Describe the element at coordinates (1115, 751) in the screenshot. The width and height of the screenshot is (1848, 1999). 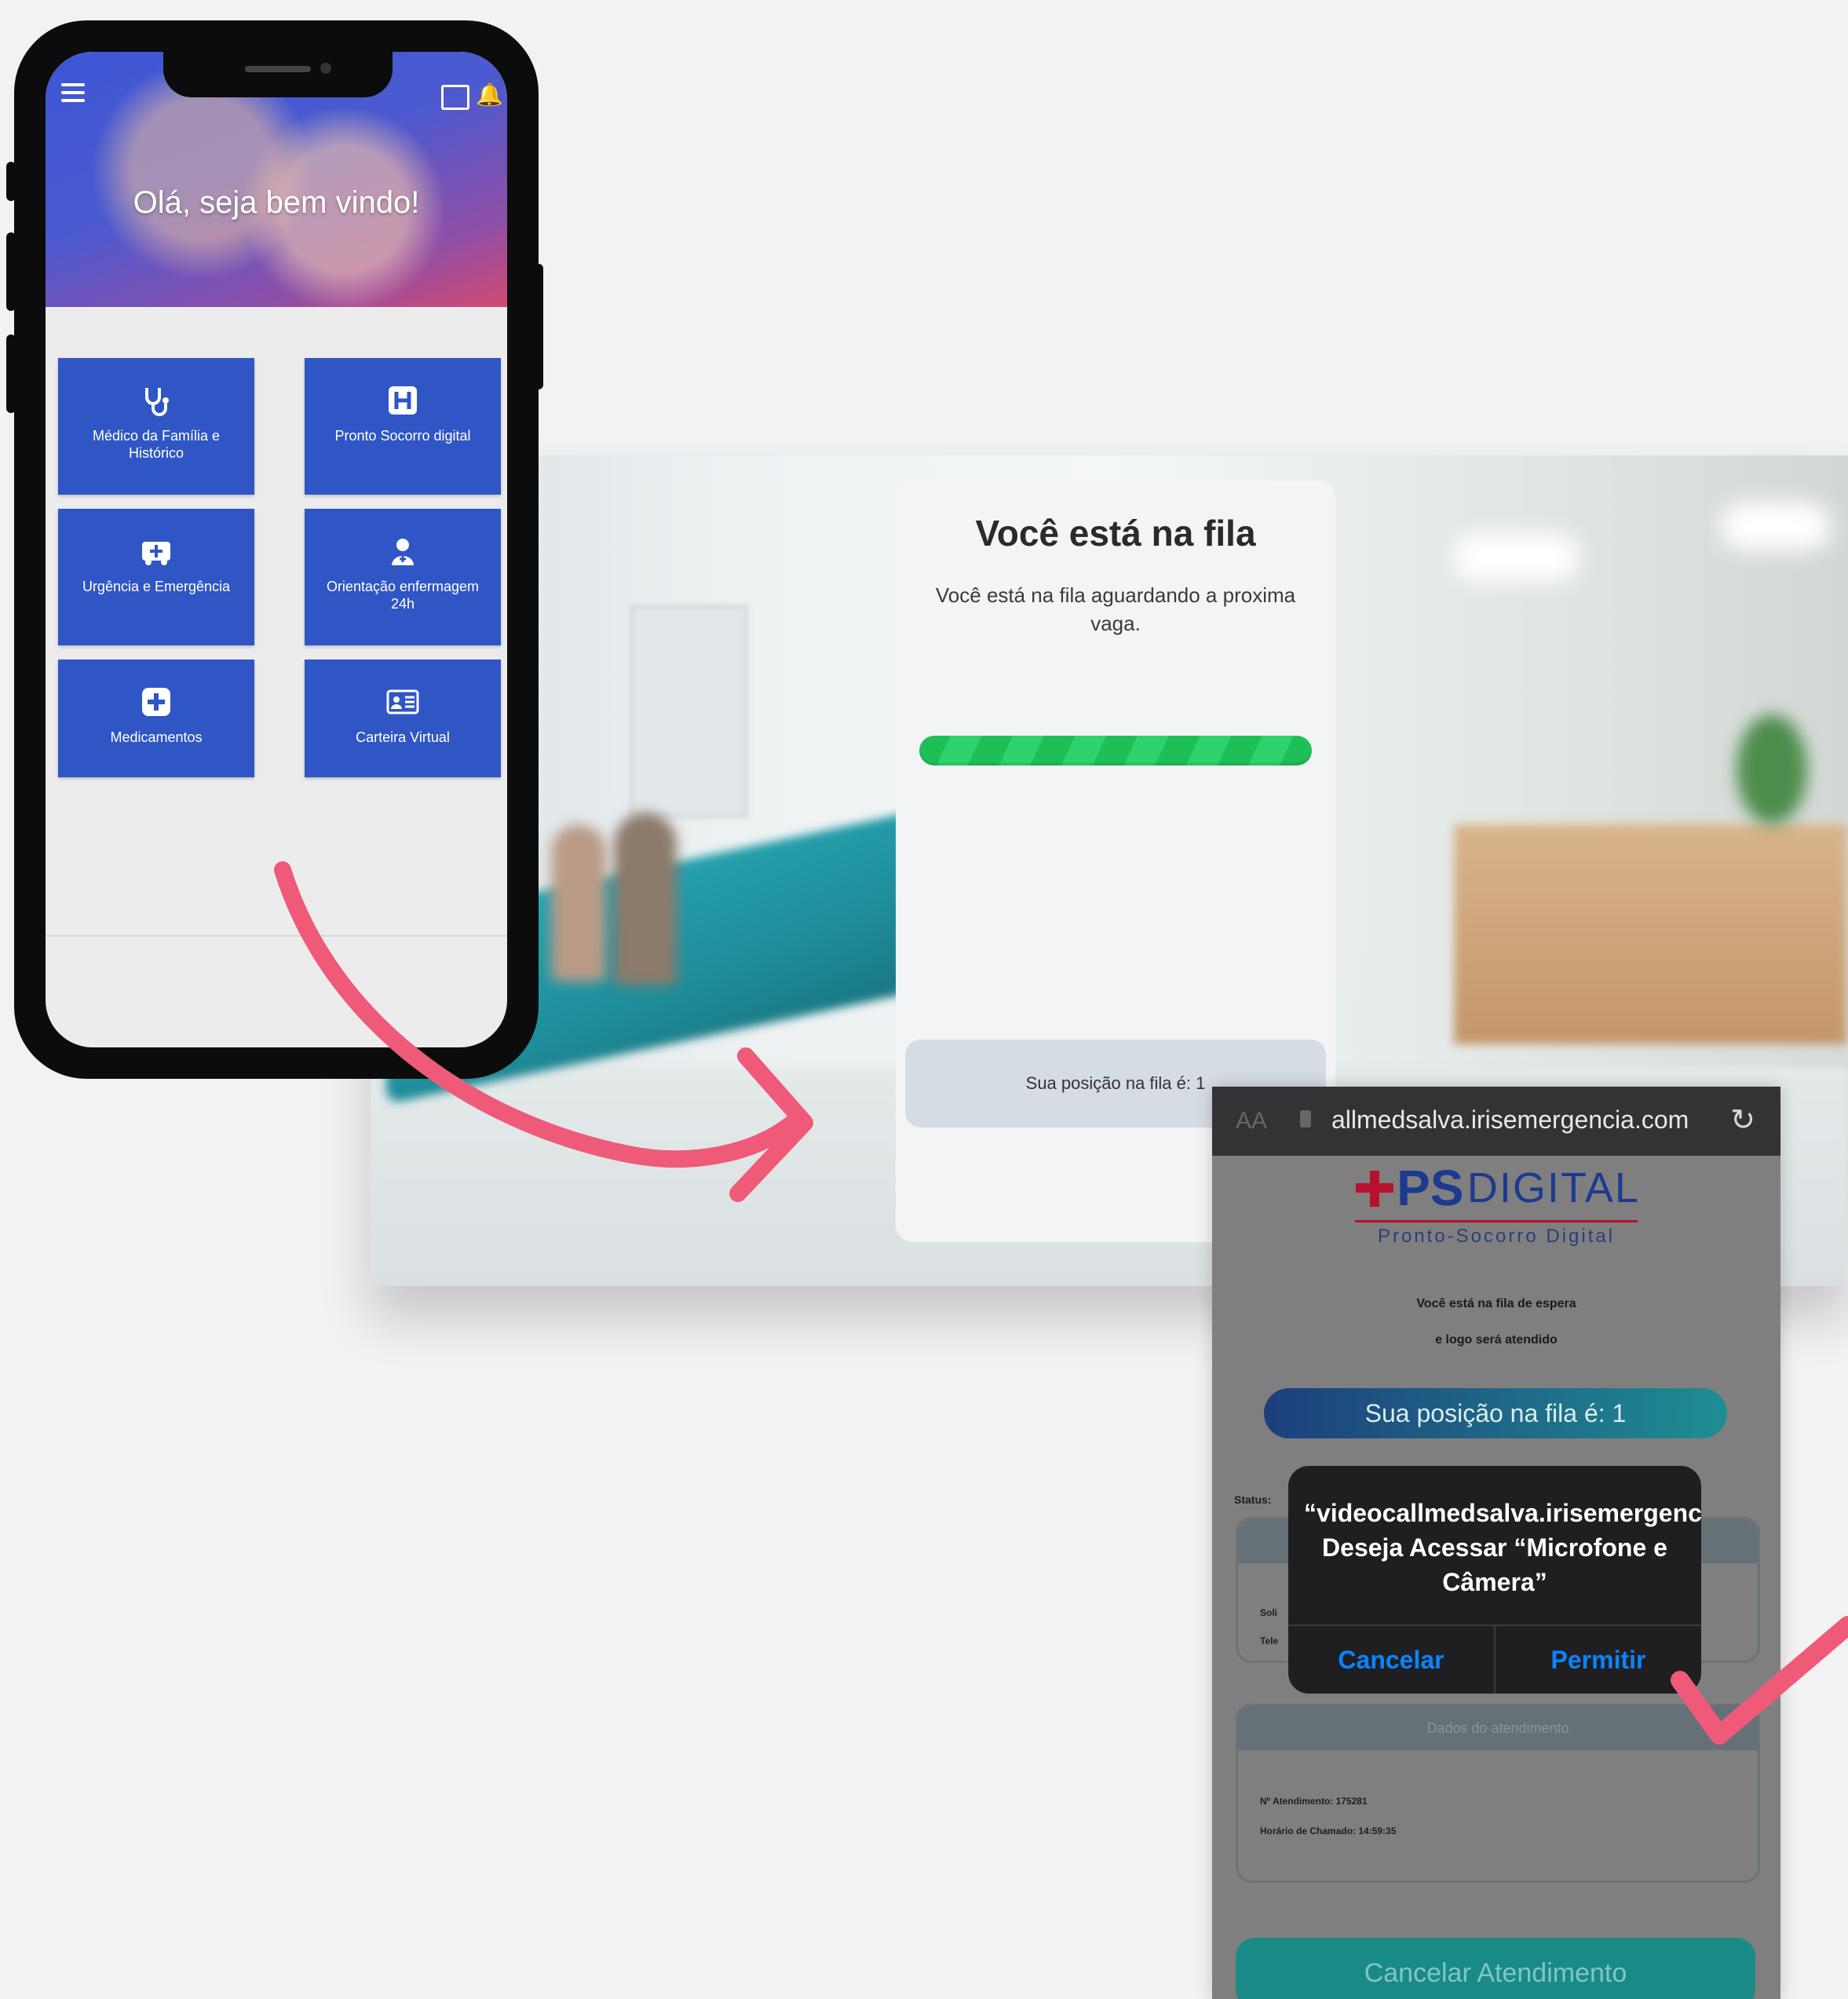
I see `queue-progress-bar` at that location.